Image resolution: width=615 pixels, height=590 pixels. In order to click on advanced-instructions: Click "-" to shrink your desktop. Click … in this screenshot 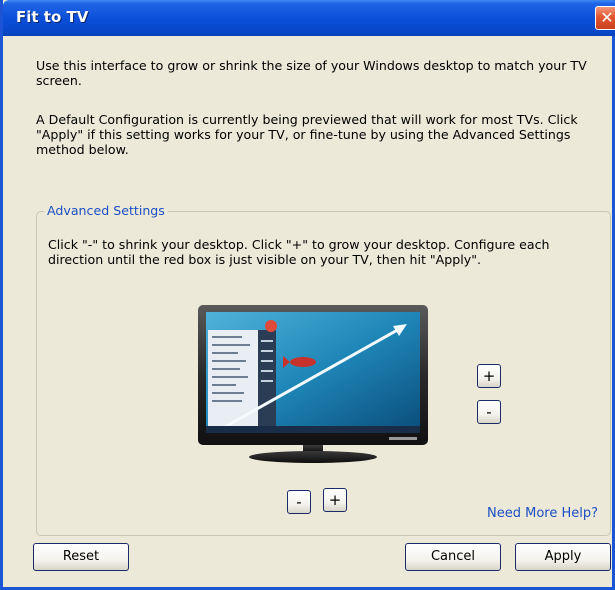, I will do `click(299, 252)`.